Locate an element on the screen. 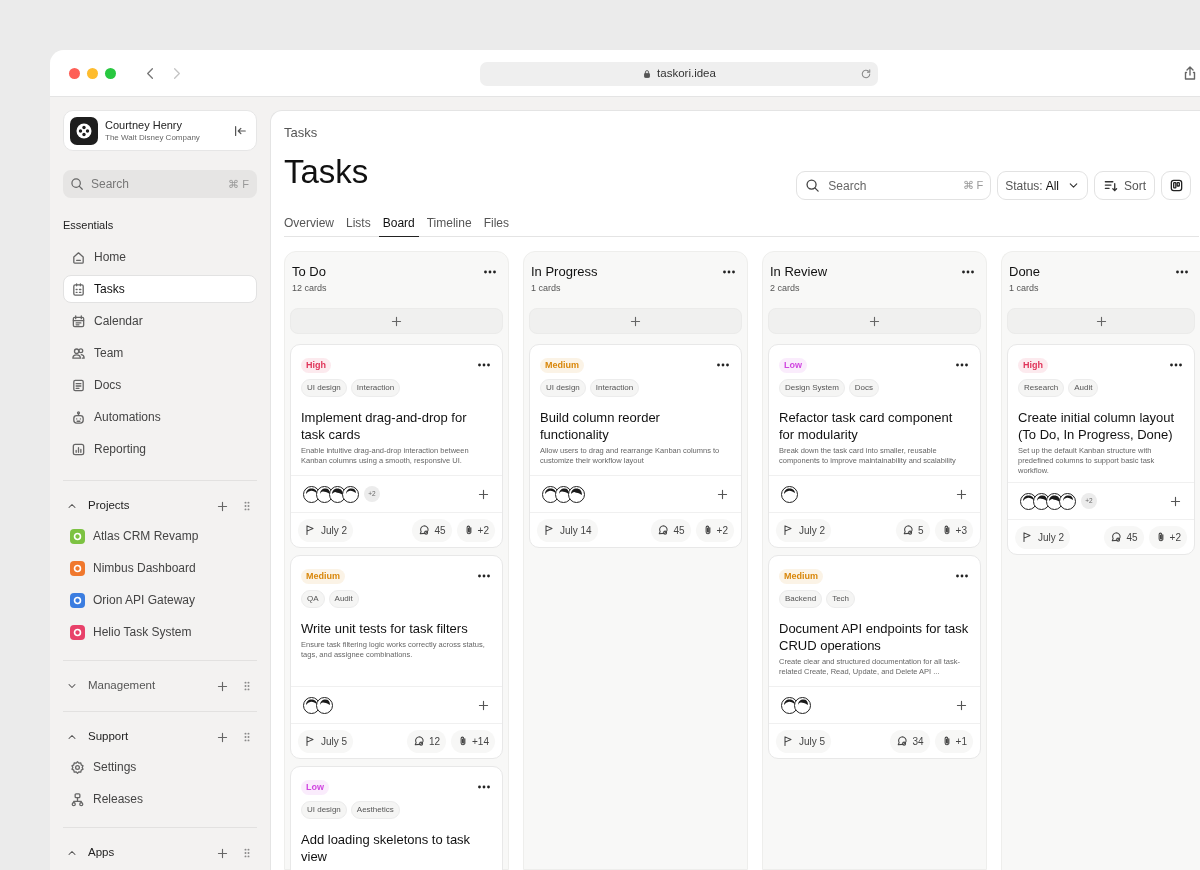 This screenshot has width=1200, height=870. tab: Files is located at coordinates (496, 223).